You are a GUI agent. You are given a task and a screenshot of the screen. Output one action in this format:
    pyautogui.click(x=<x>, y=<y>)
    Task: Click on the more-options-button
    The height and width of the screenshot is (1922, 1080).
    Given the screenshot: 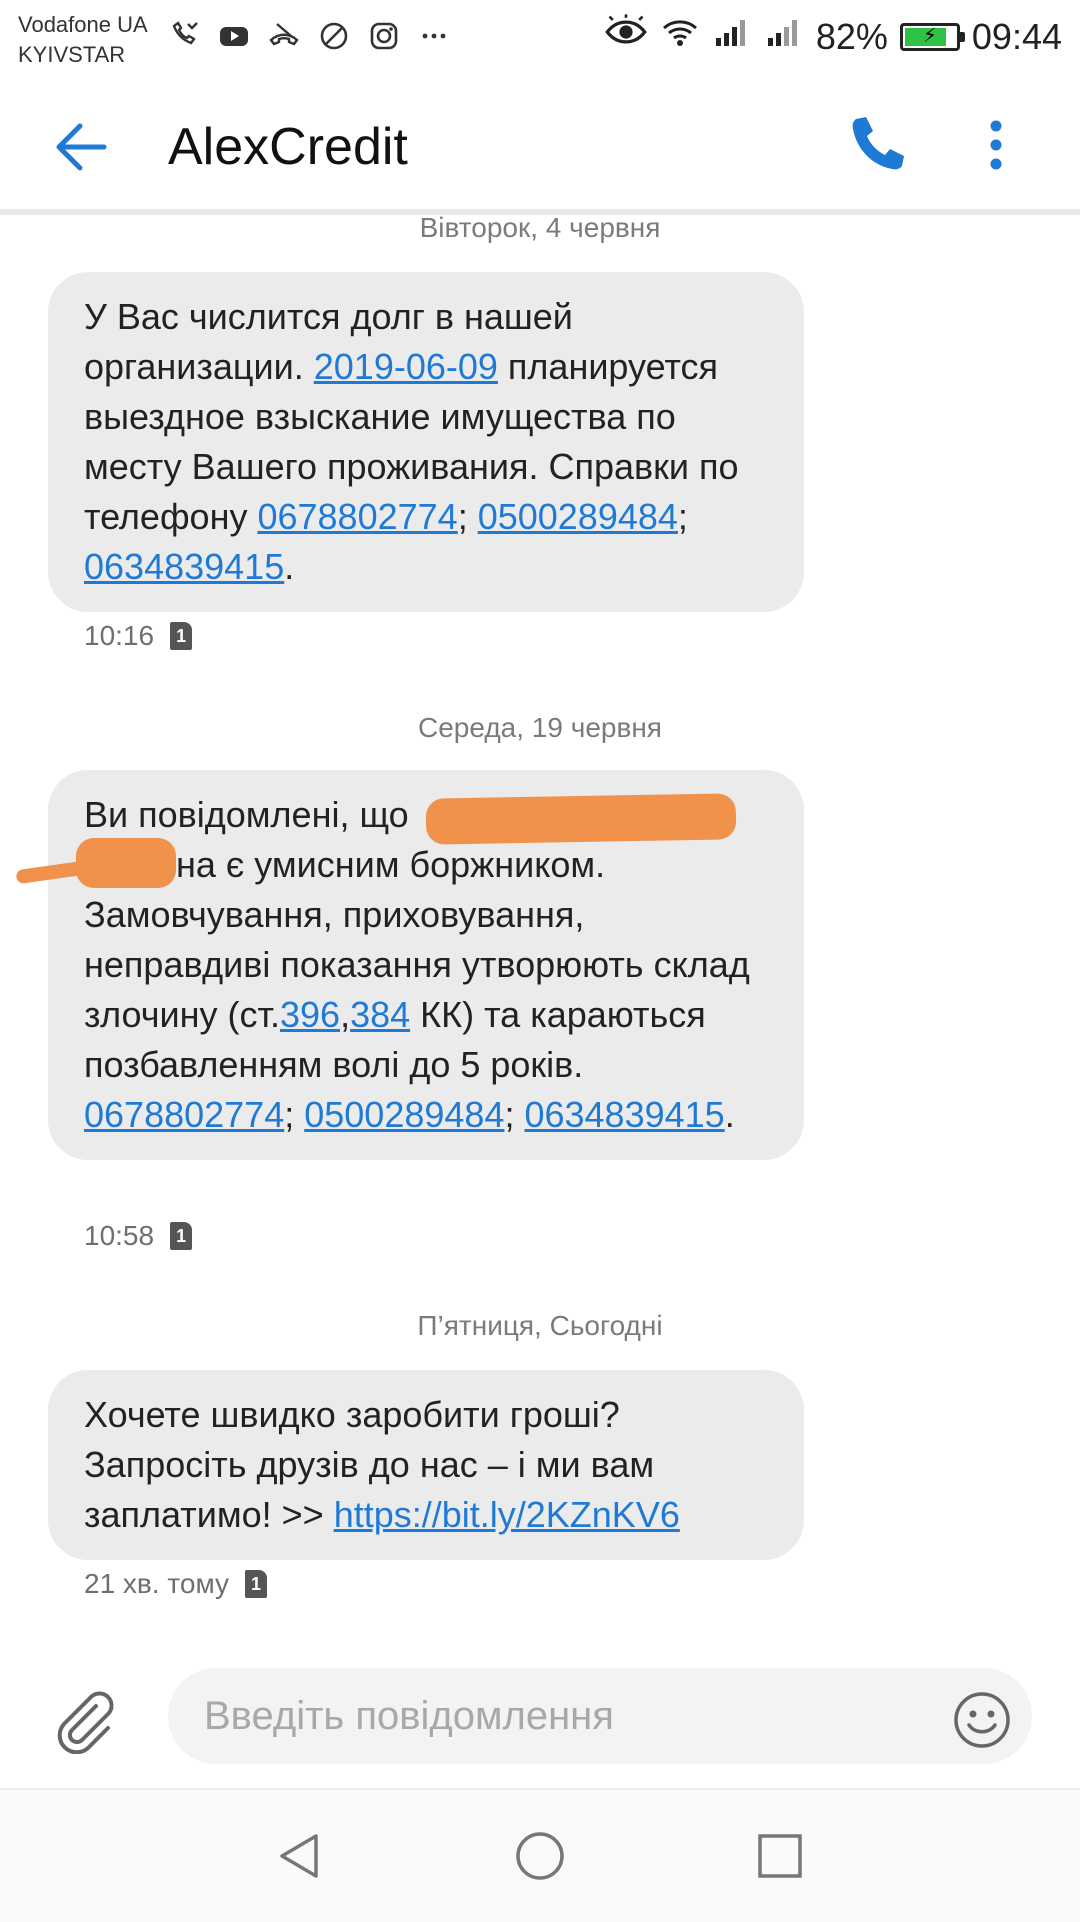 What is the action you would take?
    pyautogui.click(x=996, y=145)
    